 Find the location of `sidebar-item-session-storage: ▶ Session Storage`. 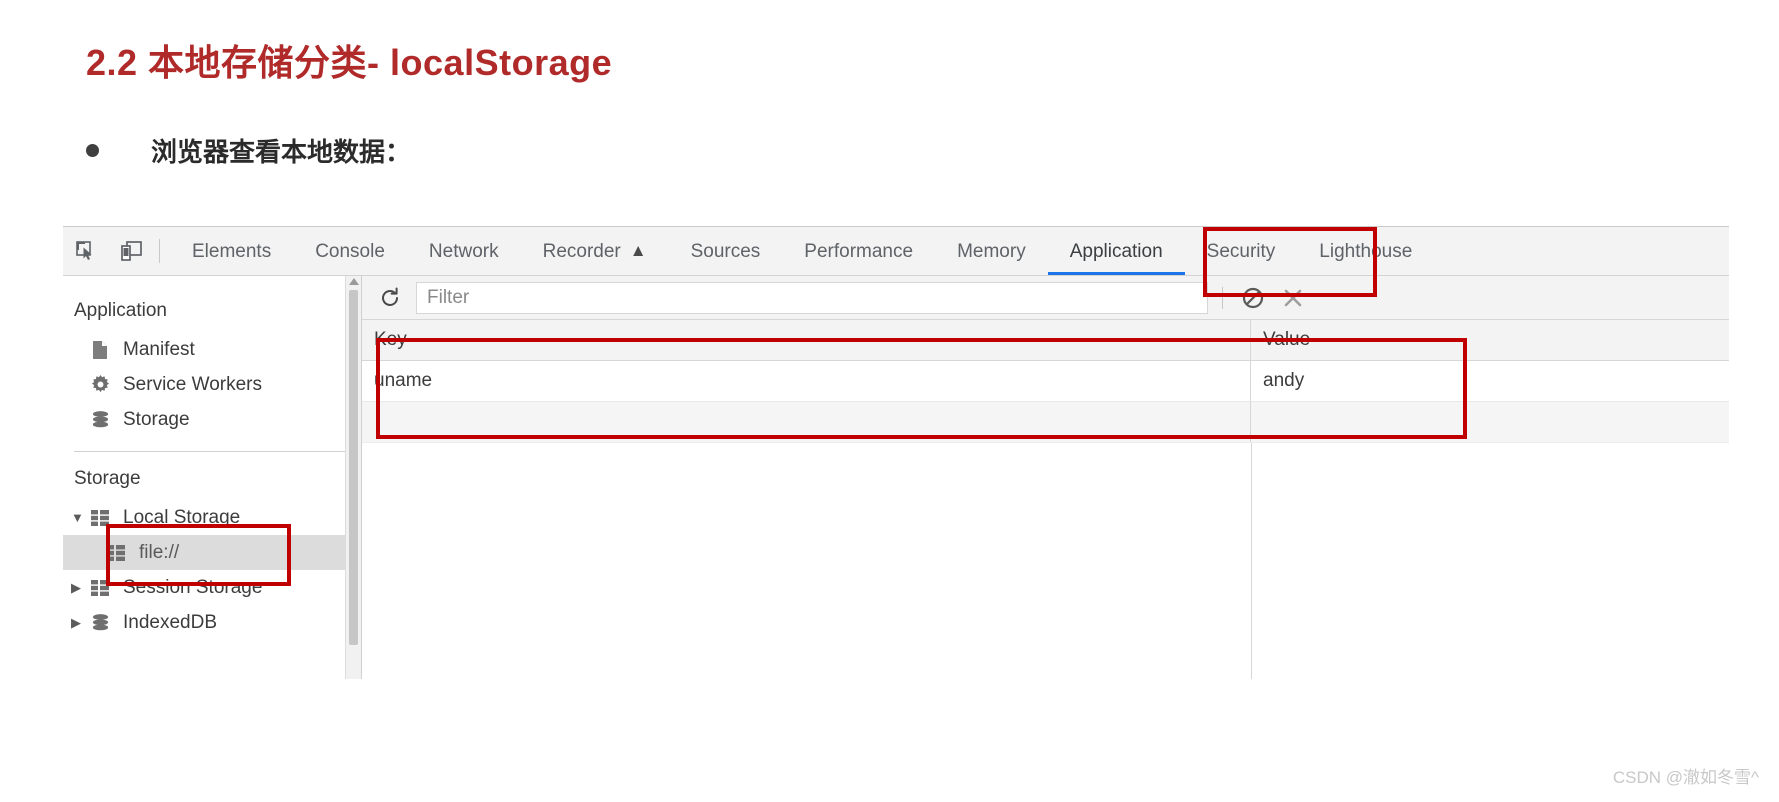

sidebar-item-session-storage: ▶ Session Storage is located at coordinates (212, 587).